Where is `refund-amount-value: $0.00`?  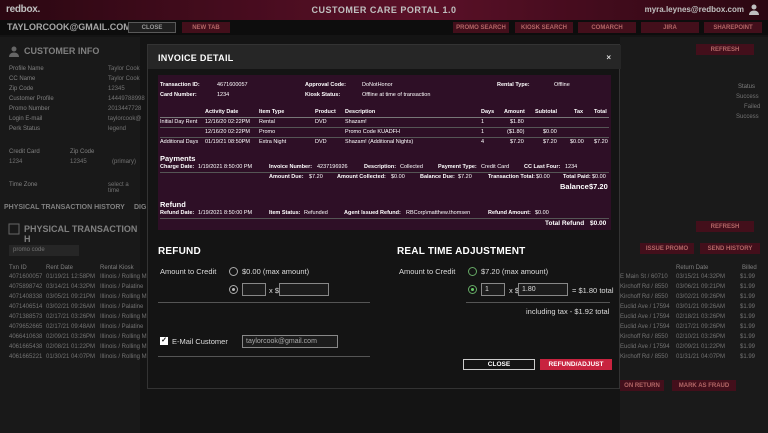 refund-amount-value: $0.00 is located at coordinates (542, 213).